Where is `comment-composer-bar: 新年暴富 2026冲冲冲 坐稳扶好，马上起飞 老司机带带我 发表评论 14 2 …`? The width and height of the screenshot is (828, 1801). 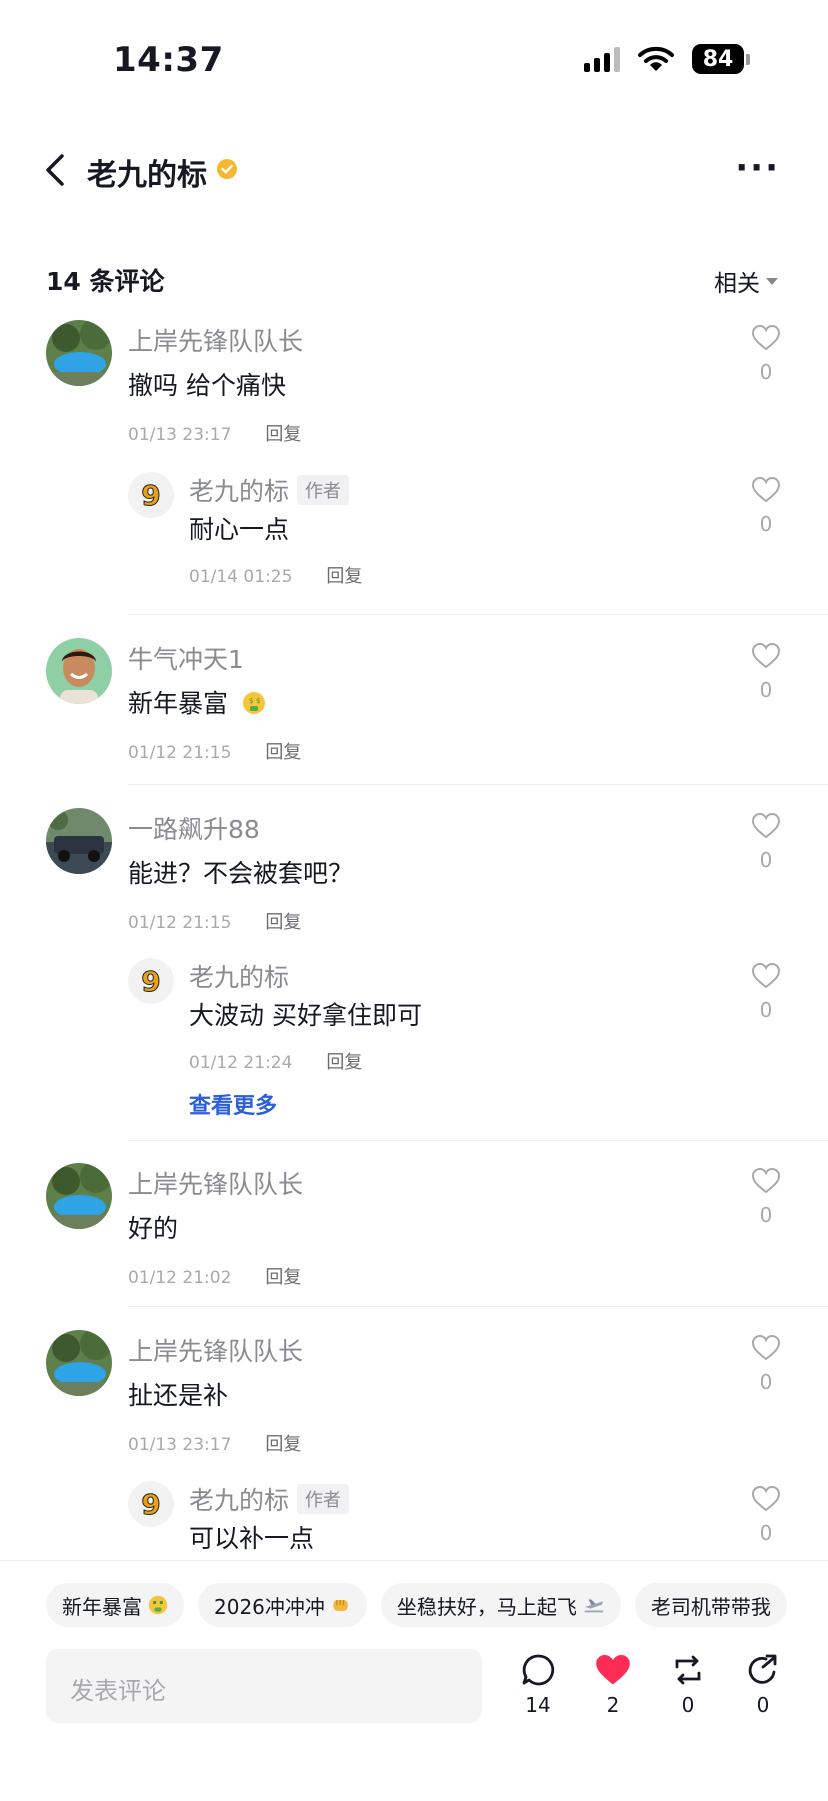
comment-composer-bar: 新年暴富 2026冲冲冲 坐稳扶好，马上起飞 老司机带带我 发表评论 14 2 … is located at coordinates (414, 1680).